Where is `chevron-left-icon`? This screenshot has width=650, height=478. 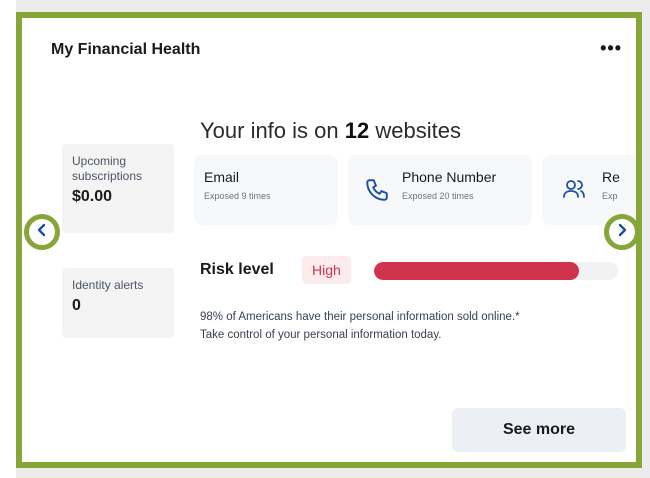 chevron-left-icon is located at coordinates (42, 232).